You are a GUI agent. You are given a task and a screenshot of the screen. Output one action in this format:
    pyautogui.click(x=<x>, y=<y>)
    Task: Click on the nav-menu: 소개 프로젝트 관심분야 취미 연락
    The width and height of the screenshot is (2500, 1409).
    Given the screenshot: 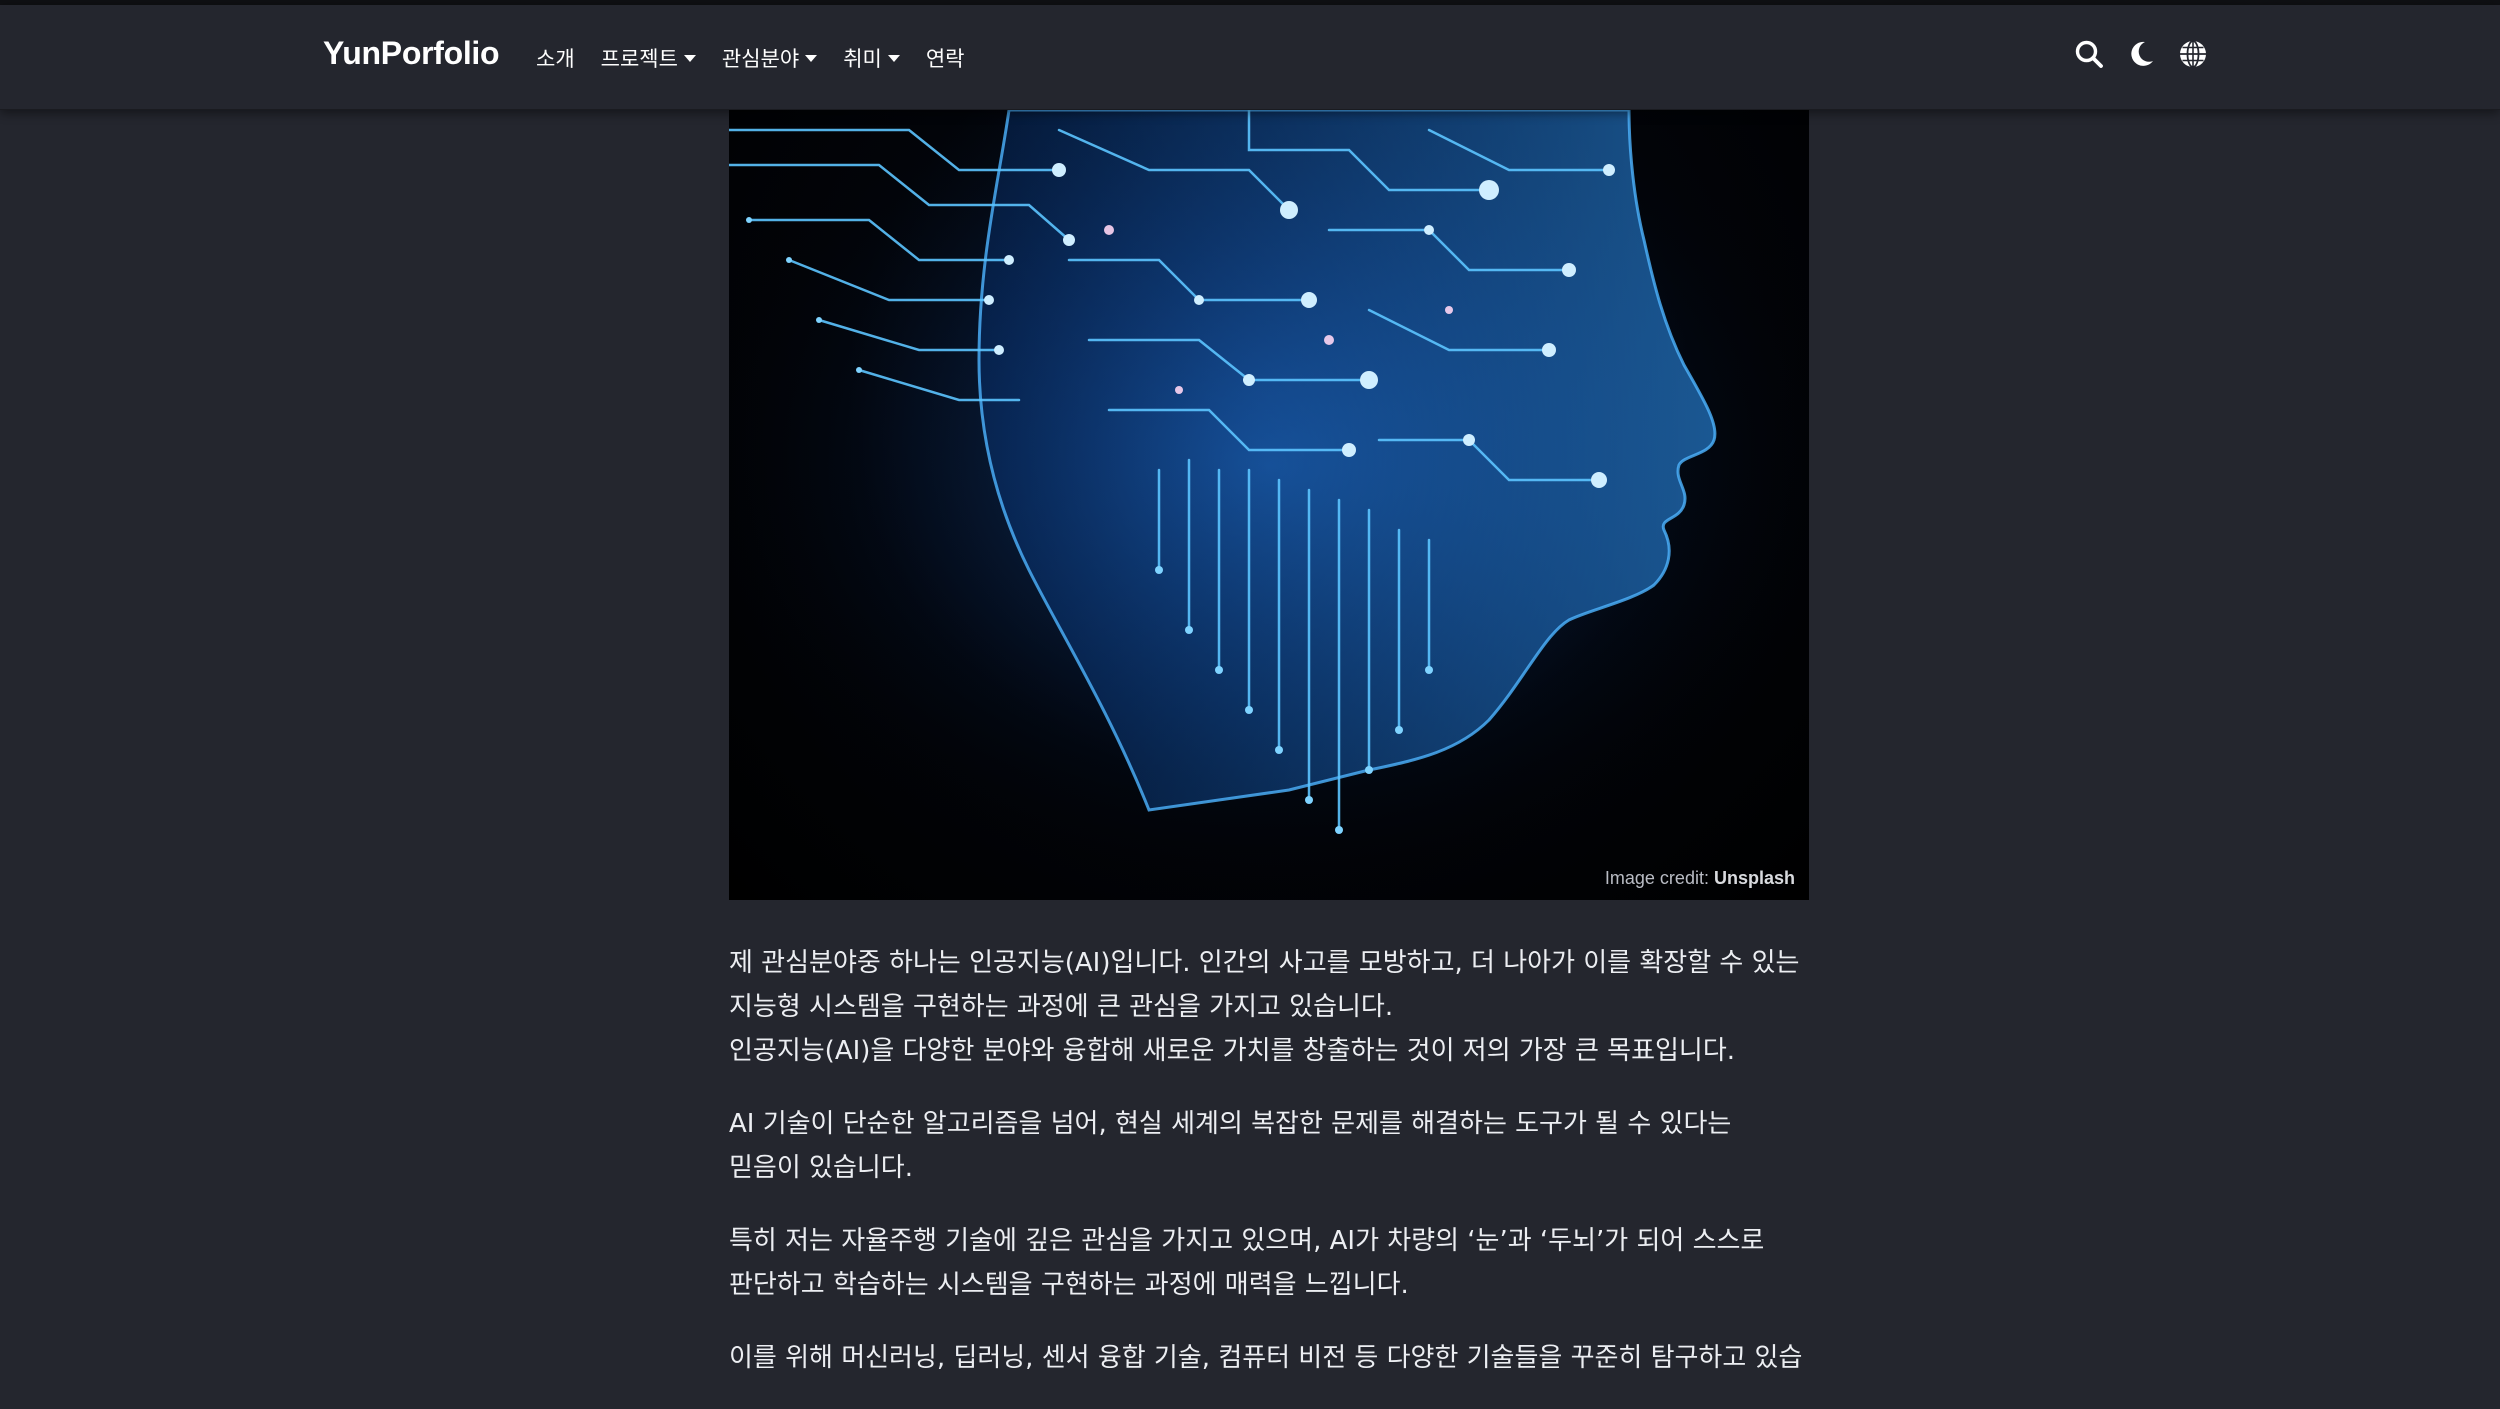 What is the action you would take?
    pyautogui.click(x=750, y=57)
    